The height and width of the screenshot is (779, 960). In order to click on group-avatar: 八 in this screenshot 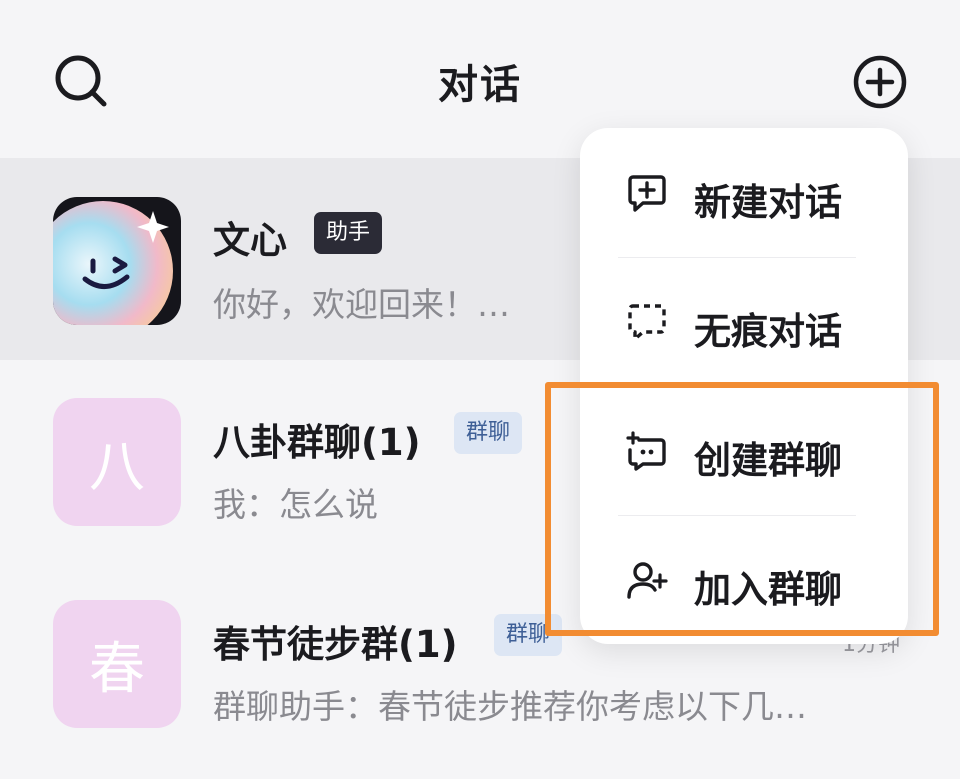, I will do `click(117, 462)`.